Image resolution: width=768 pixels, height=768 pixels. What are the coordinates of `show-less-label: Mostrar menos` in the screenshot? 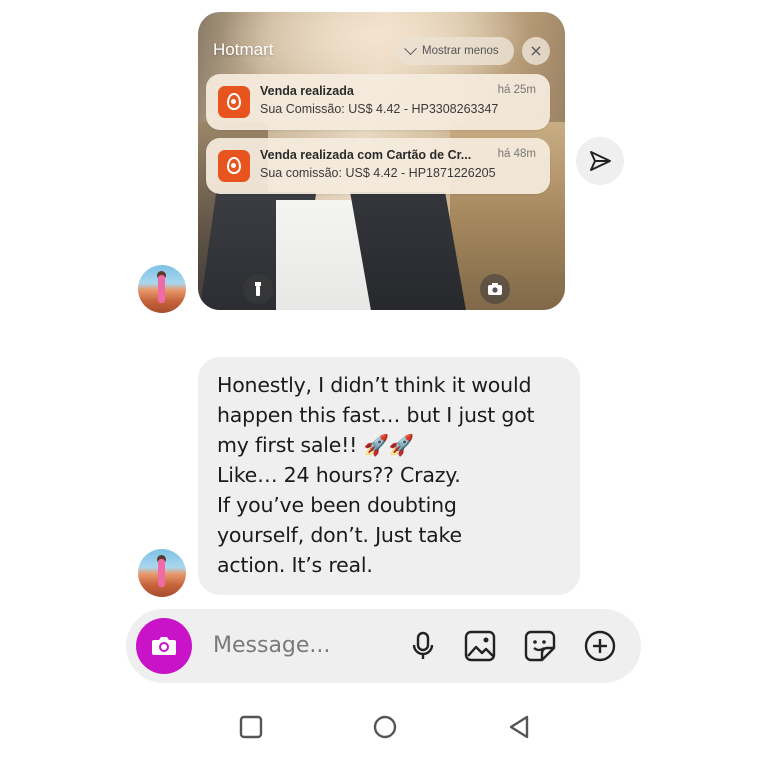 It's located at (460, 51).